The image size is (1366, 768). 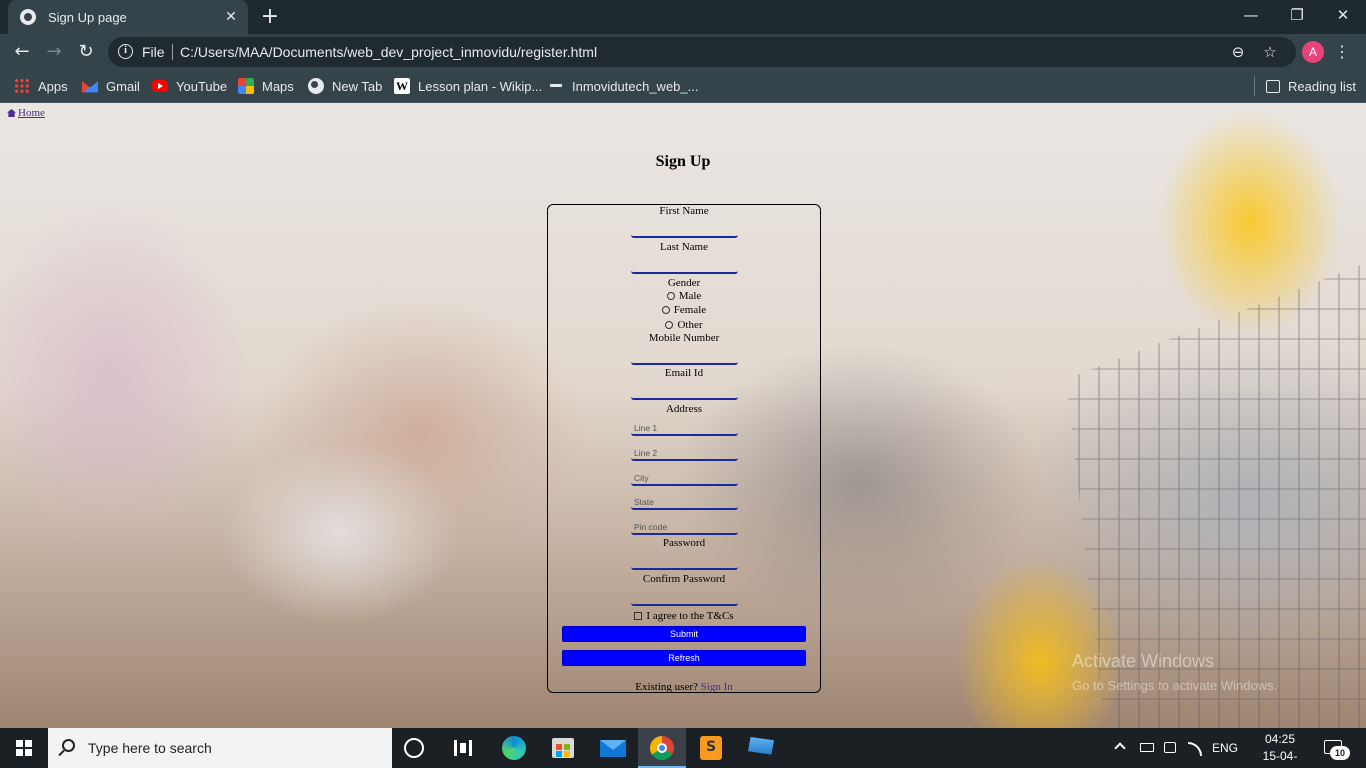 What do you see at coordinates (684, 310) in the screenshot?
I see `gender-option-female: Female` at bounding box center [684, 310].